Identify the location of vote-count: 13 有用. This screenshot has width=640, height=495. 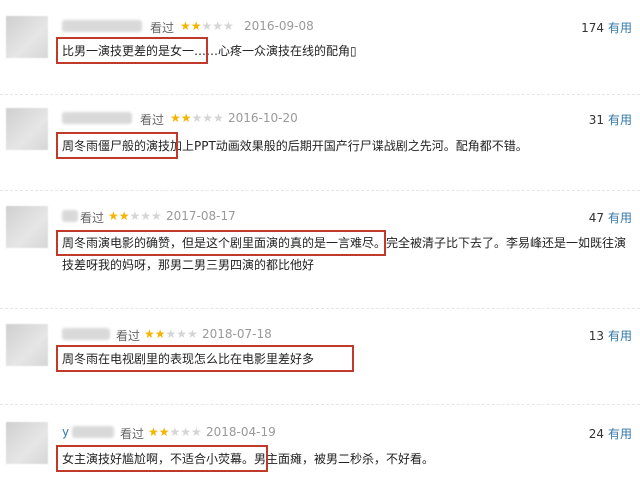
(610, 335).